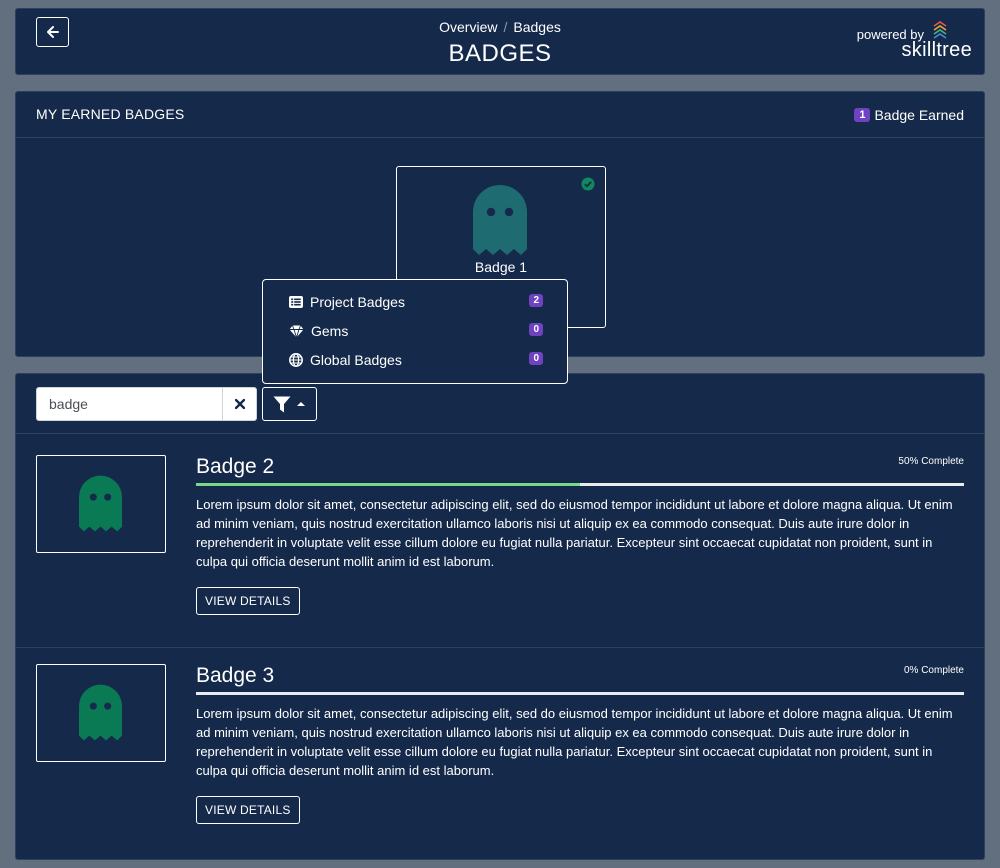  Describe the element at coordinates (129, 404) in the screenshot. I see `search-input` at that location.